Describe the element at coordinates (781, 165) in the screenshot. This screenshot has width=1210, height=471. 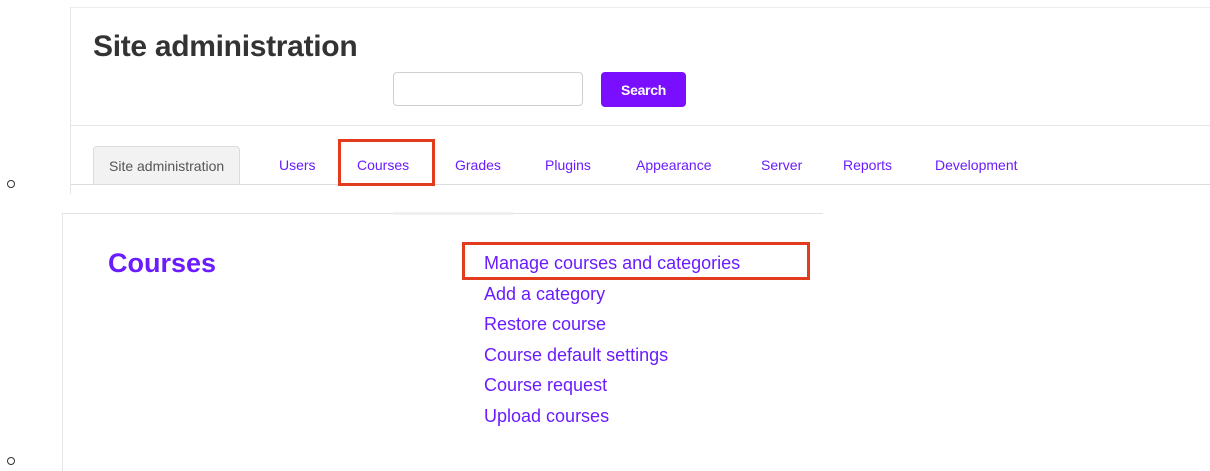
I see `tab-server: Server` at that location.